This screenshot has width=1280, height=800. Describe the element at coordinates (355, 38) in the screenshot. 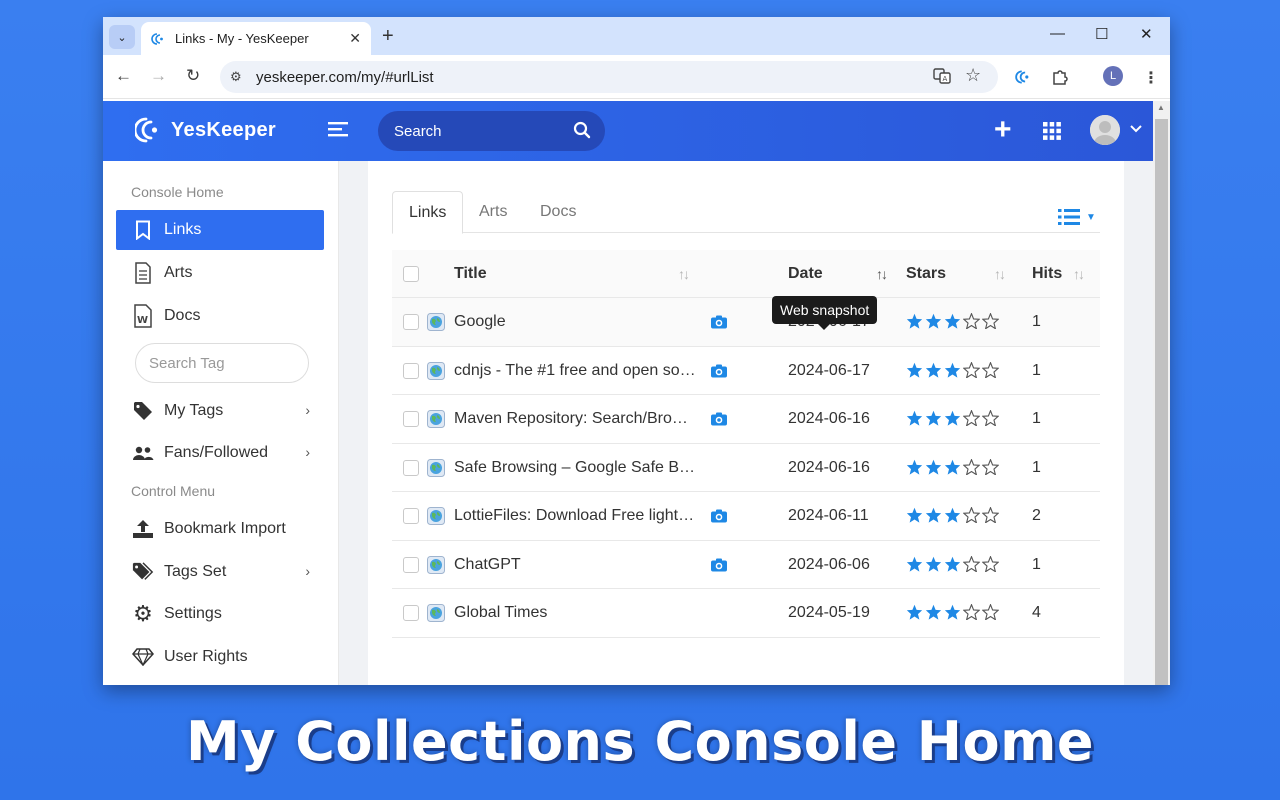

I see `close-tab-icon: ✕` at that location.